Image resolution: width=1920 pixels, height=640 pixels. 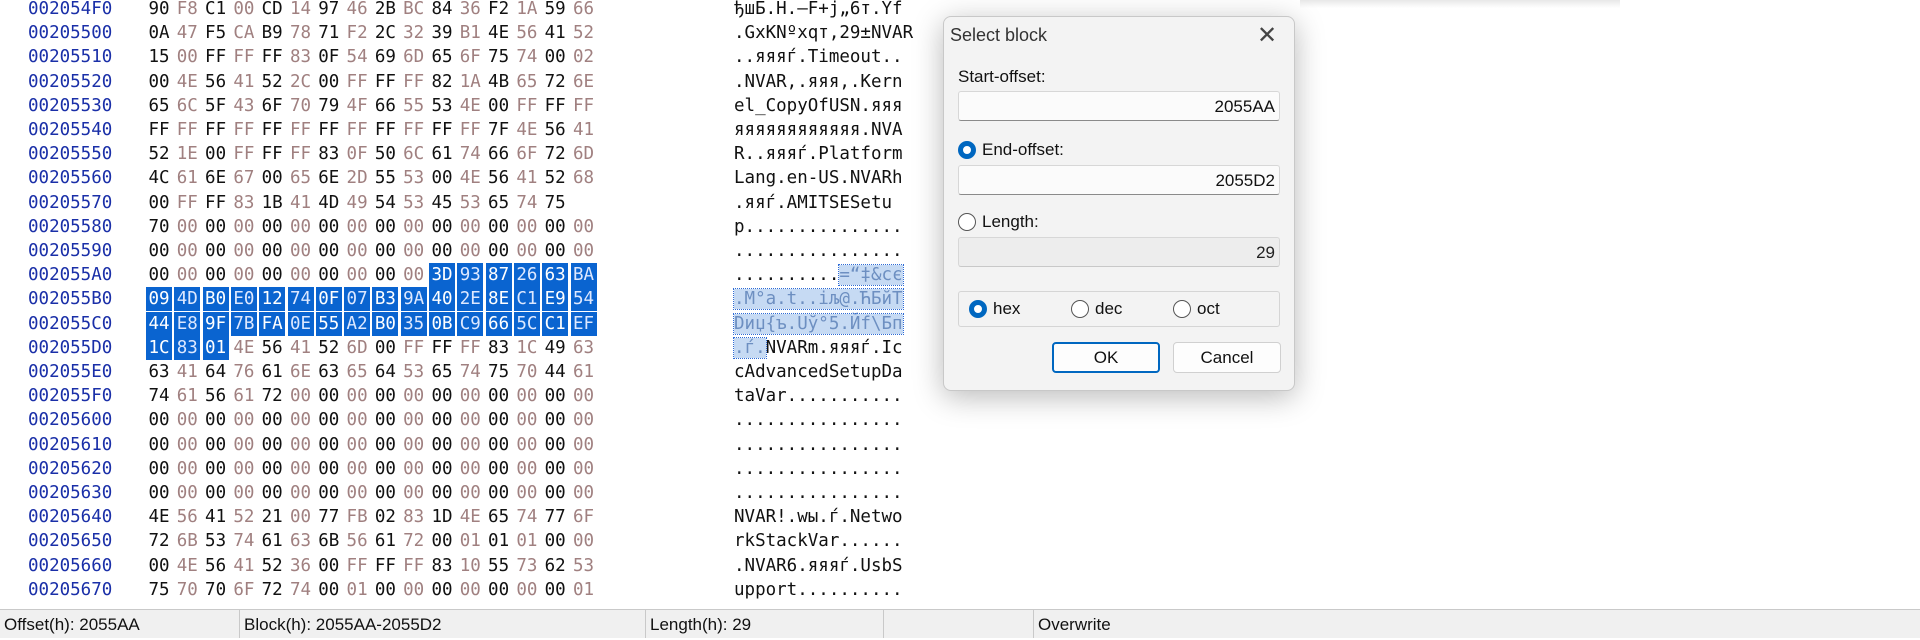 What do you see at coordinates (818, 348) in the screenshot?
I see `ascii-column: .ѓ.NVARm.яяяѓ.Ic` at bounding box center [818, 348].